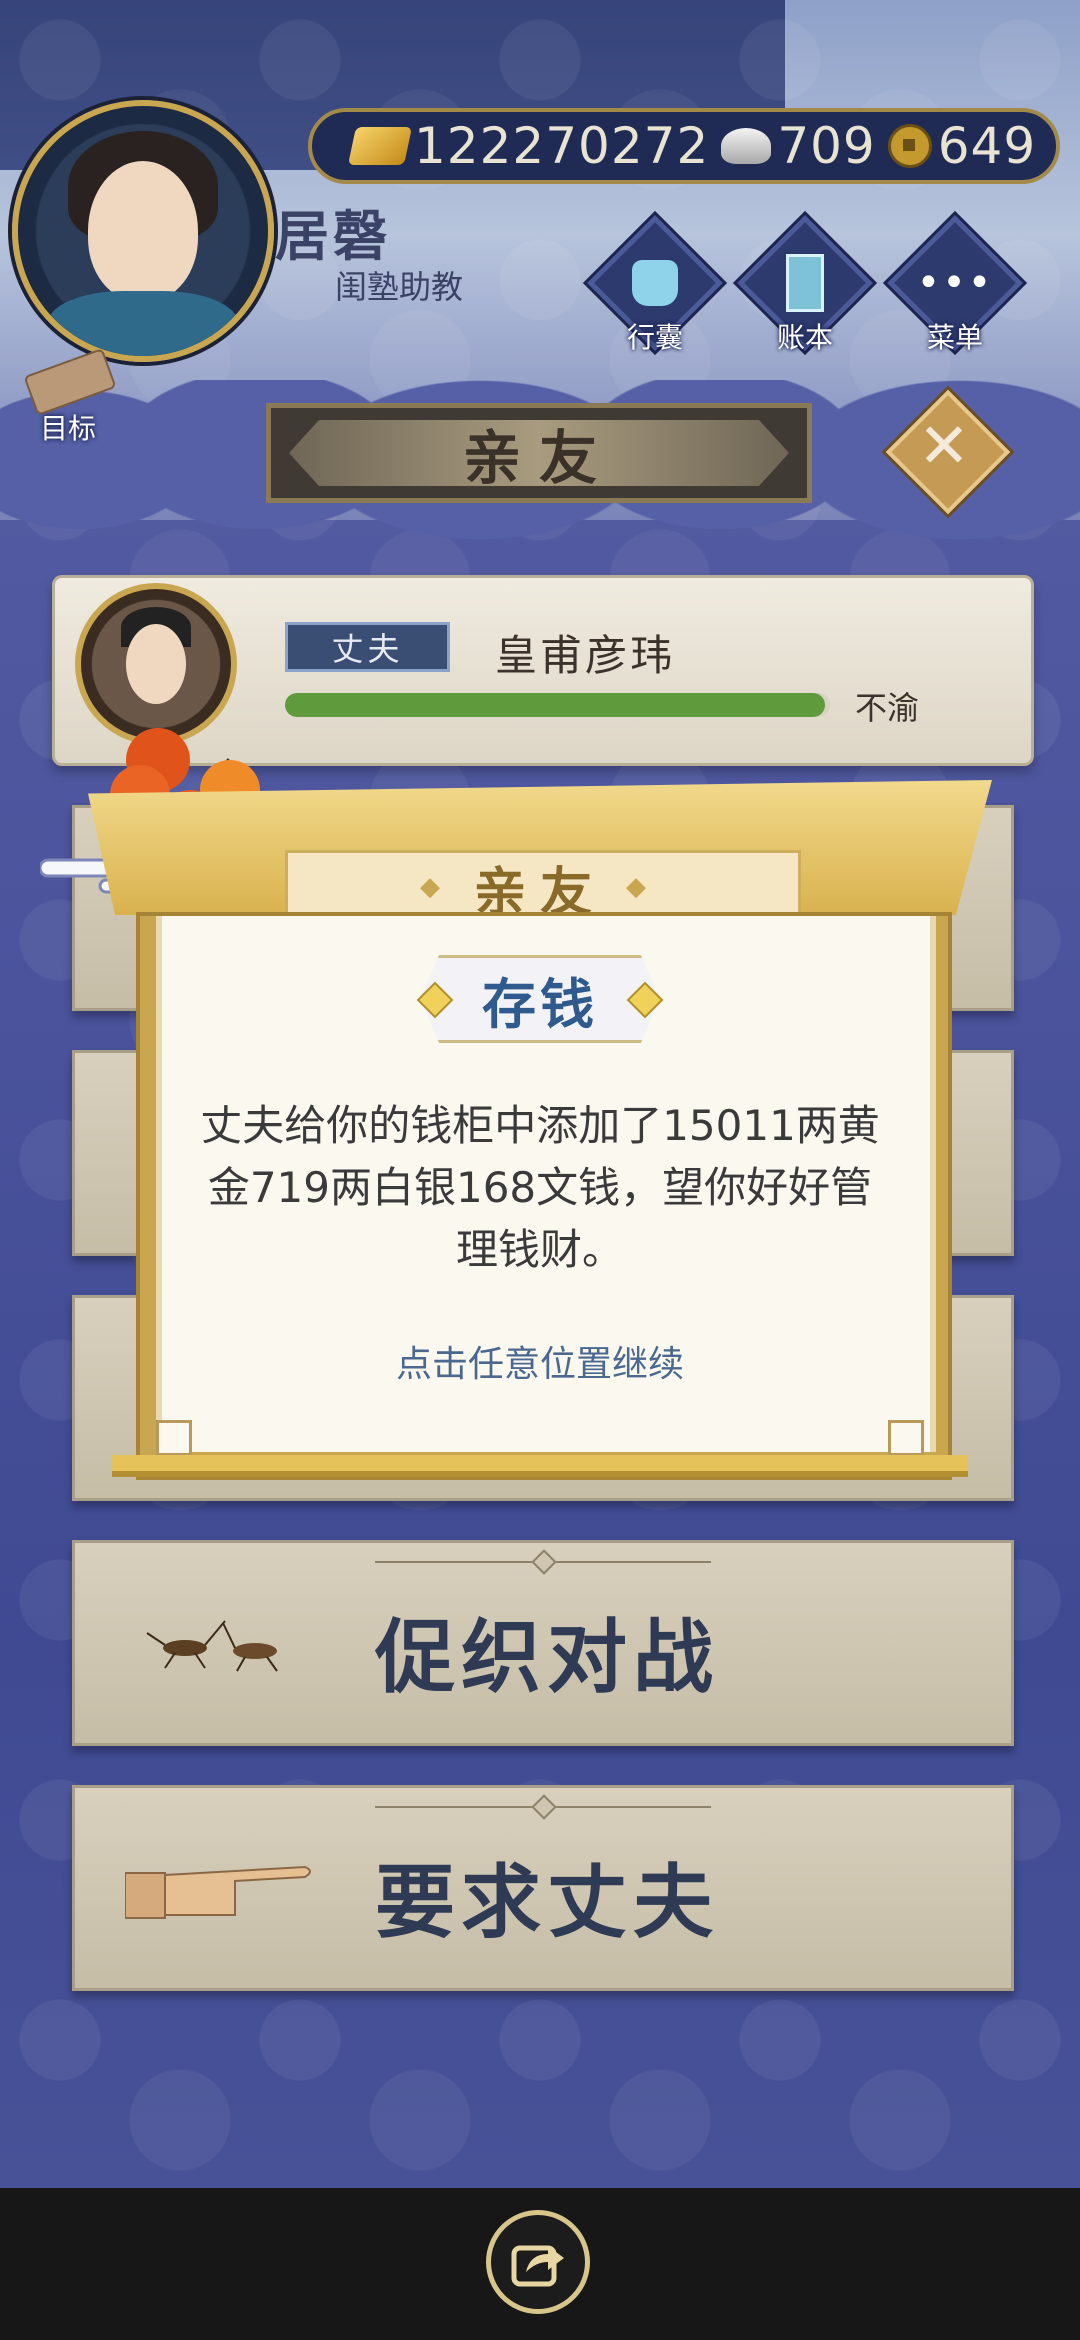  I want to click on request-husband-label: 要求丈夫, so click(547, 1902).